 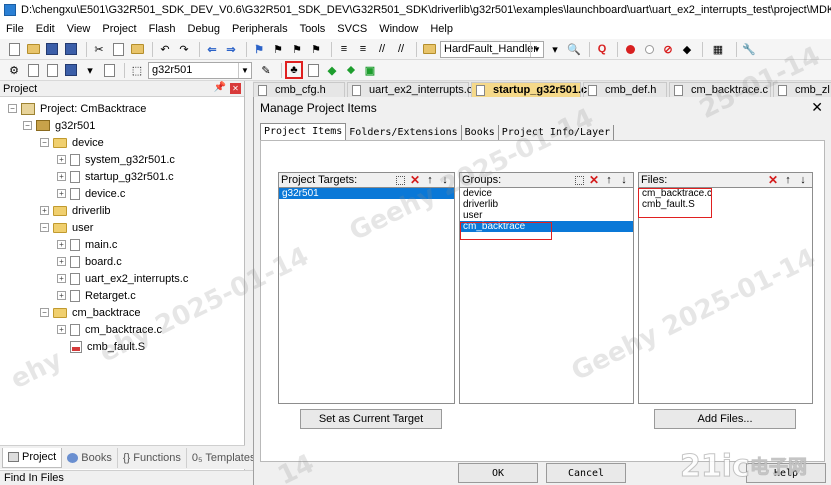 I want to click on pin-icon: 📌, so click(x=220, y=87).